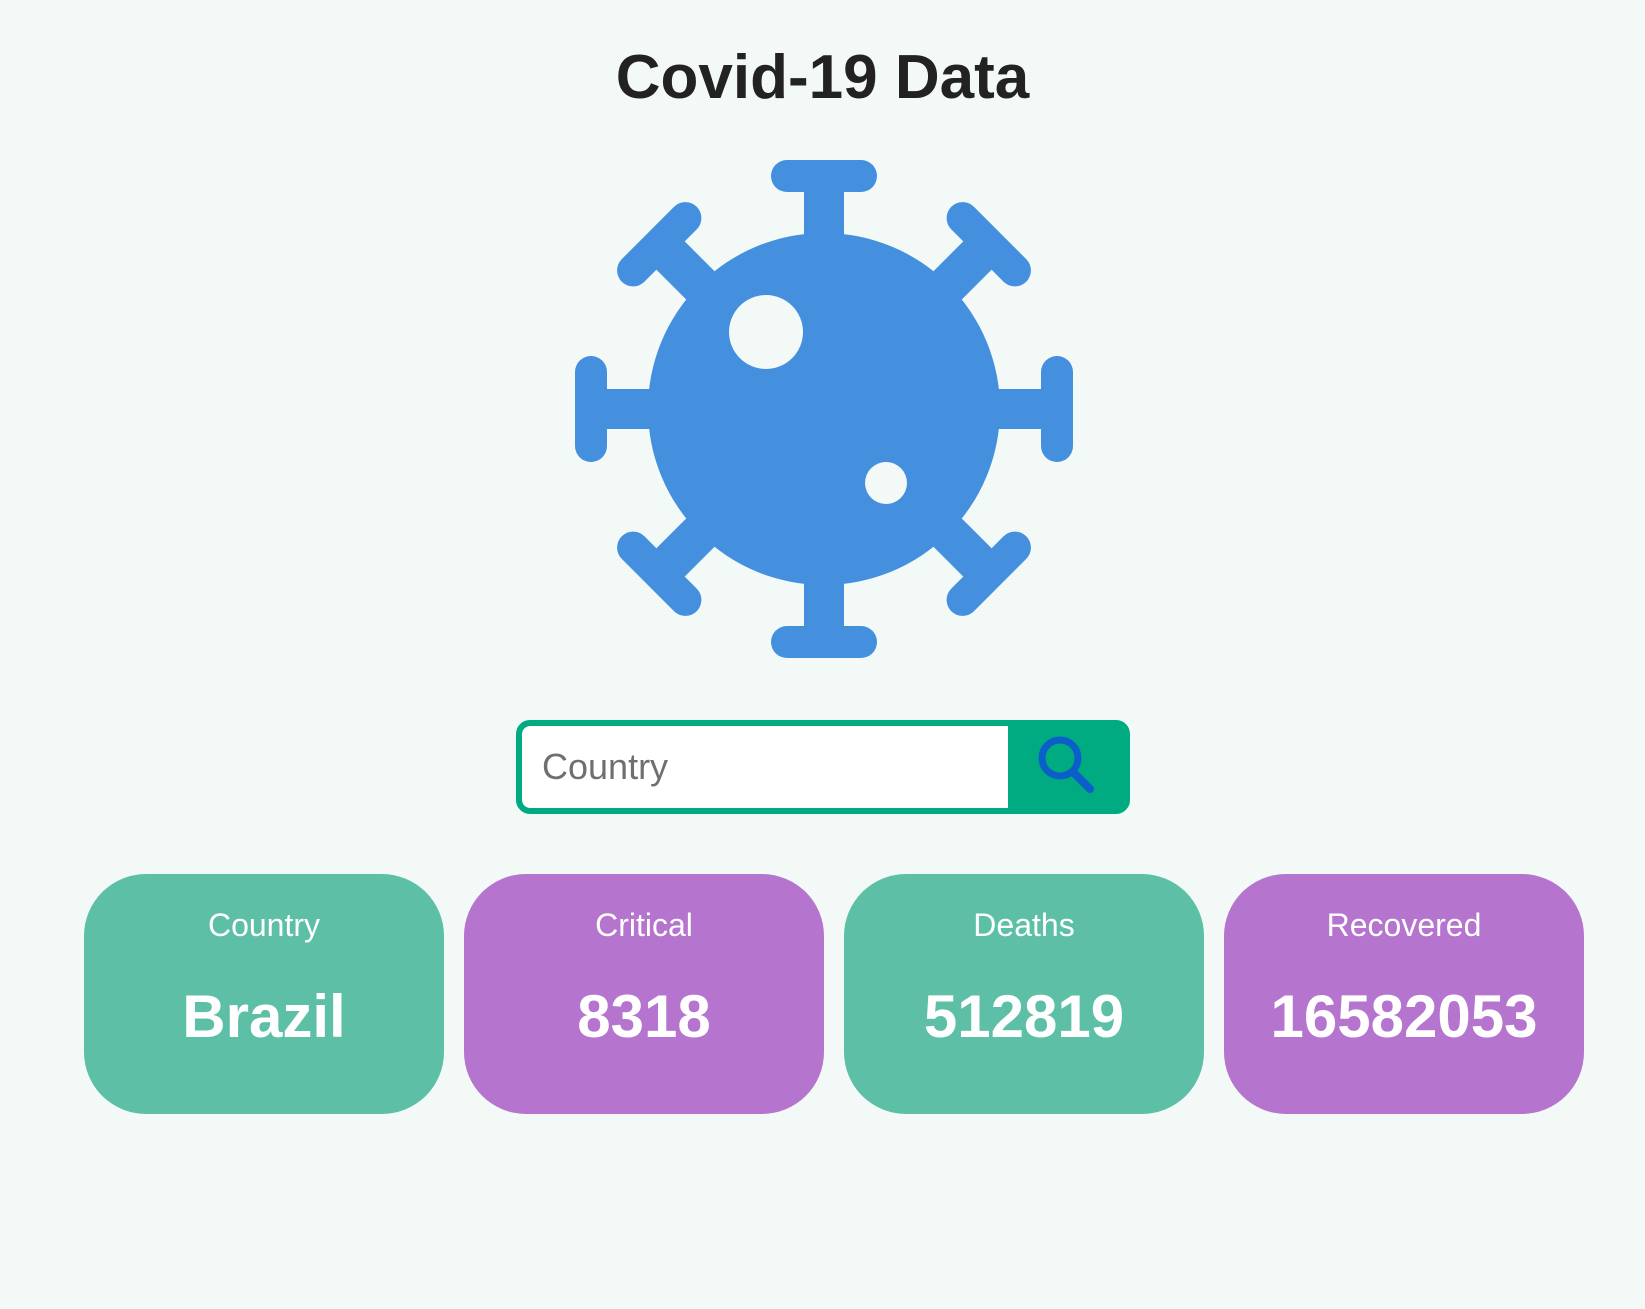  What do you see at coordinates (264, 925) in the screenshot?
I see `country-card-label: Country` at bounding box center [264, 925].